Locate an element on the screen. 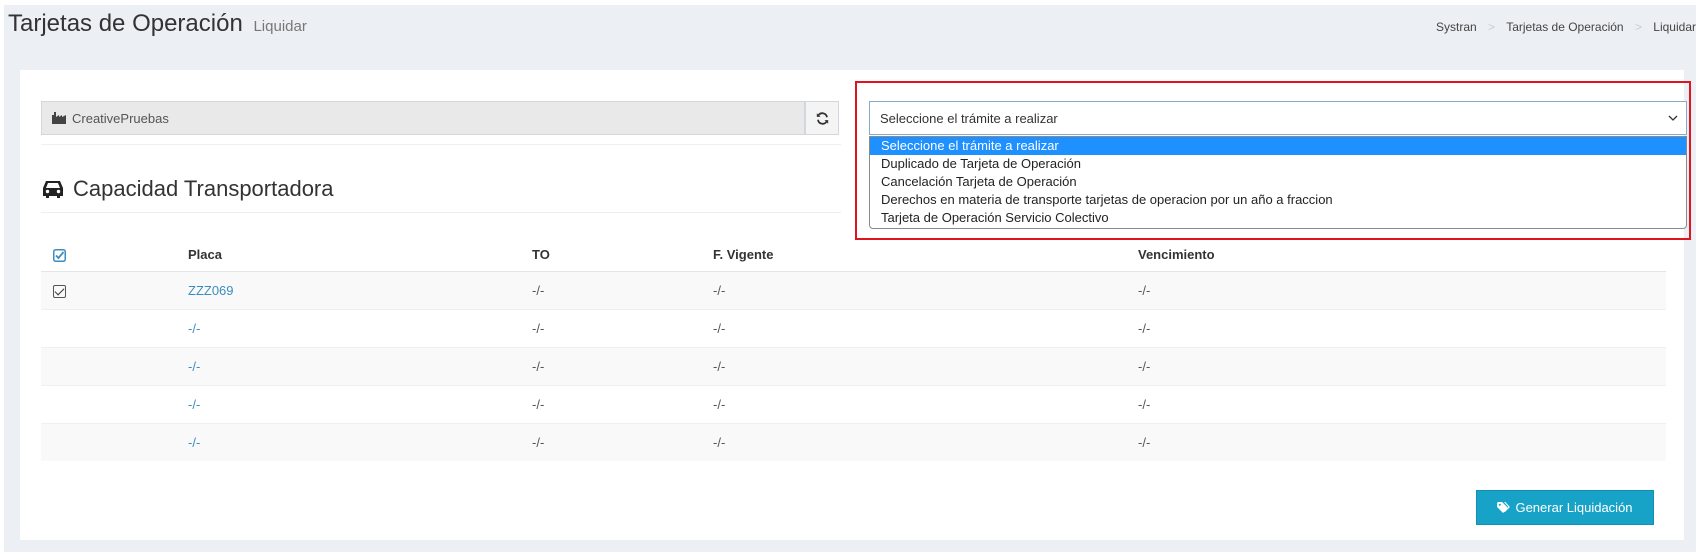 Image resolution: width=1696 pixels, height=552 pixels. refresh-icon is located at coordinates (822, 118).